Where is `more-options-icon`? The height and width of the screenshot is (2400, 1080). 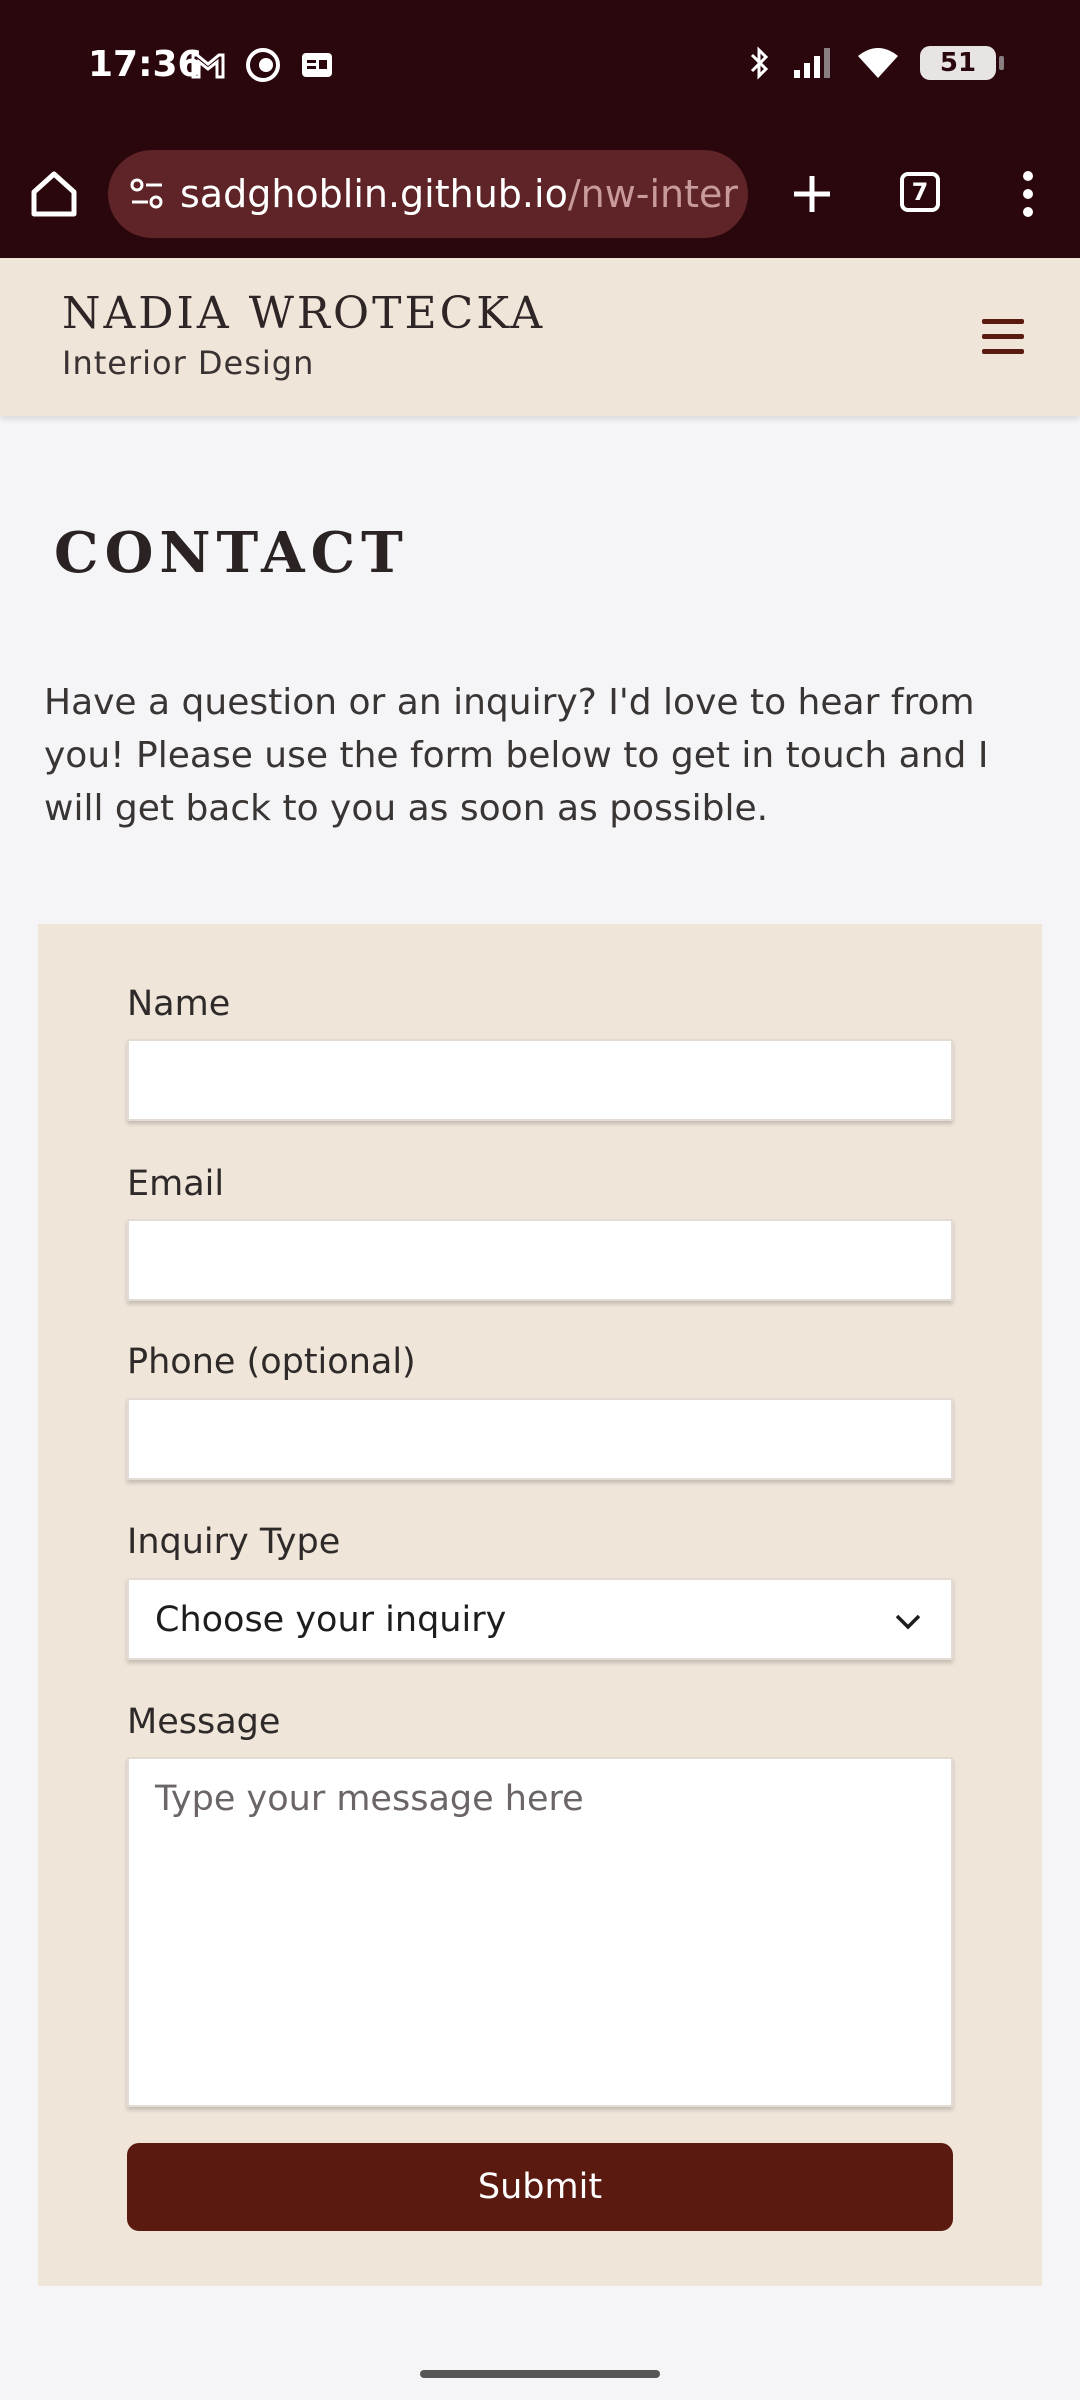
more-options-icon is located at coordinates (1028, 194).